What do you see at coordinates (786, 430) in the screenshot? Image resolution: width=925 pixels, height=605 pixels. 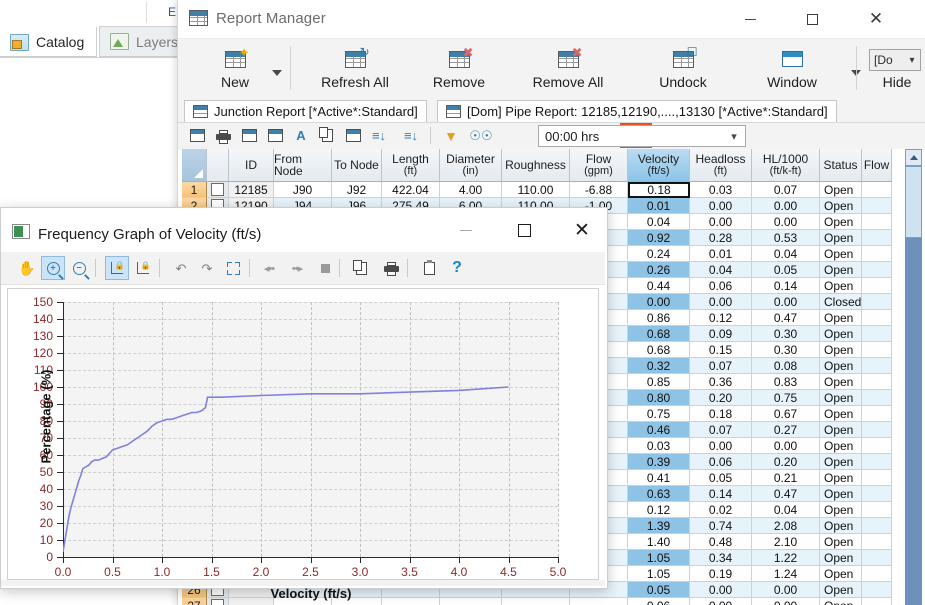 I see `table-cell-hl1000: 0.27` at bounding box center [786, 430].